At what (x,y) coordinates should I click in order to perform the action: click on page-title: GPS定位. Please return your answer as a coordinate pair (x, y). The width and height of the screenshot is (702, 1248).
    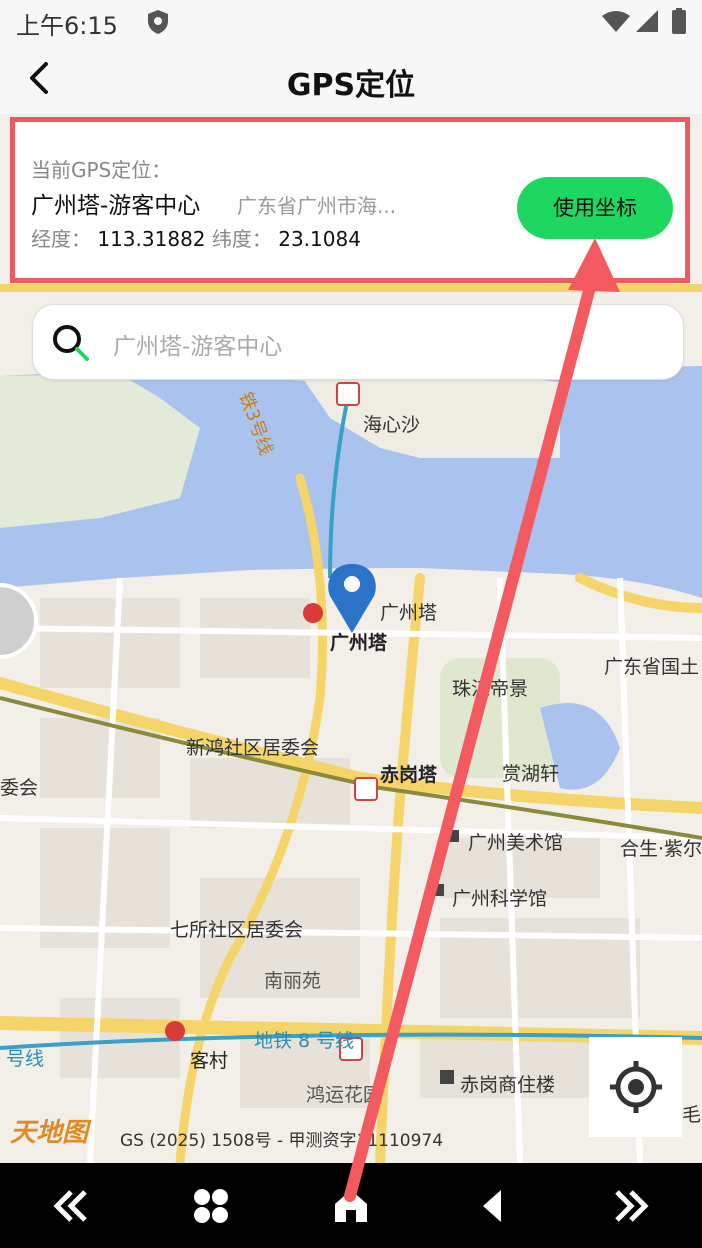
    Looking at the image, I should click on (351, 85).